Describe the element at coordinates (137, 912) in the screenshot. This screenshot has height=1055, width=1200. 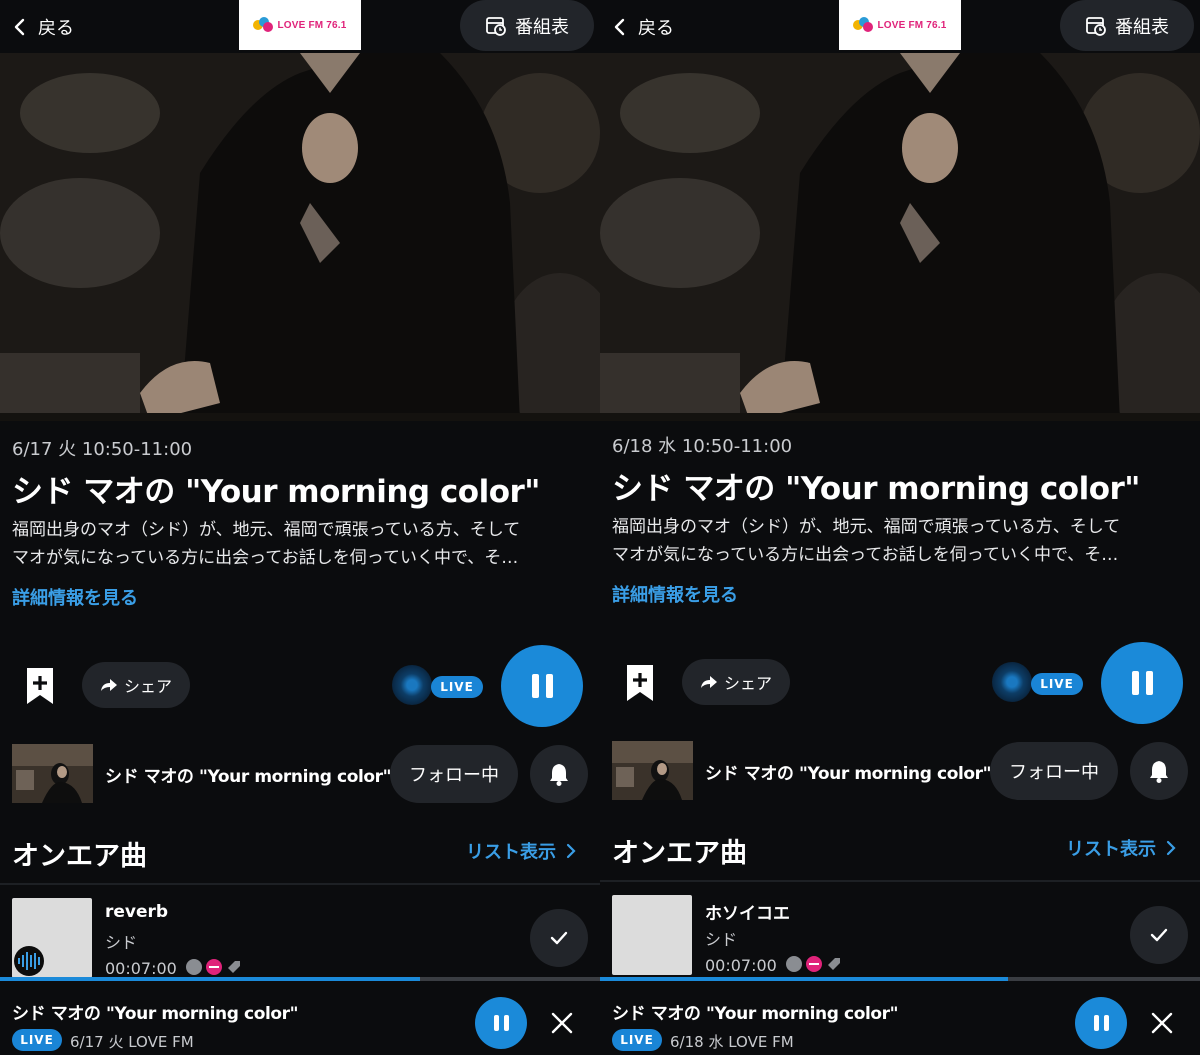
I see `song-title: reverb` at that location.